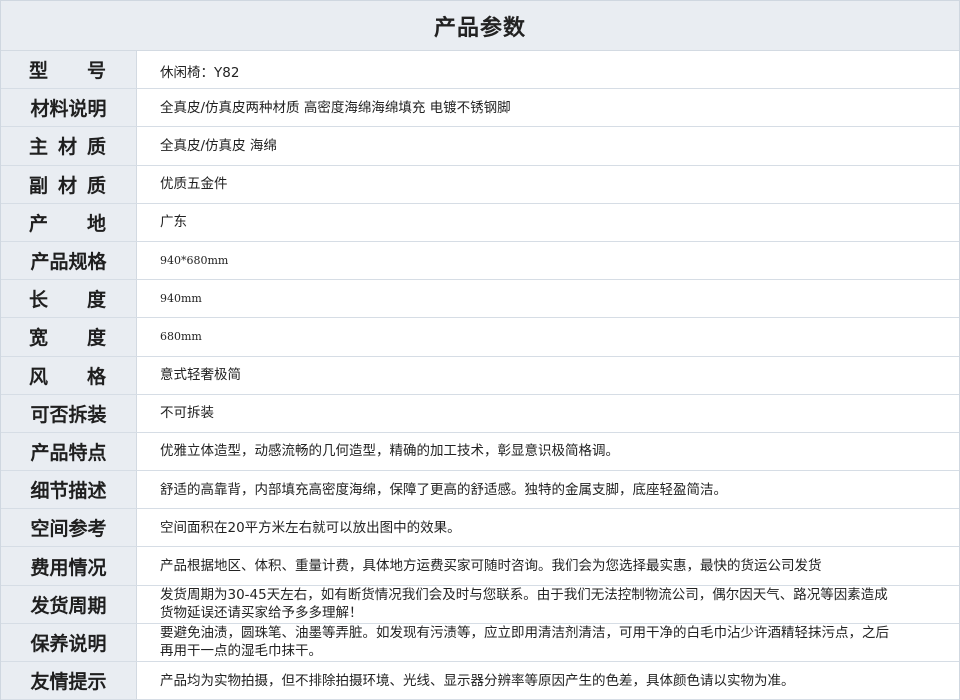 This screenshot has width=960, height=700. I want to click on row-value: 全真皮/仿真皮 海绵, so click(548, 145).